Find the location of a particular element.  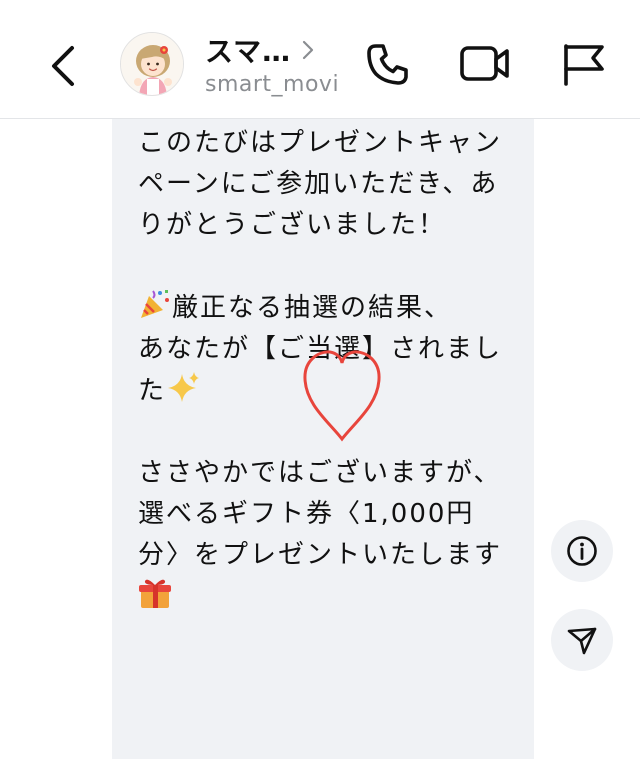

message-line: 厳正なる抽選の結果、 is located at coordinates (312, 308).